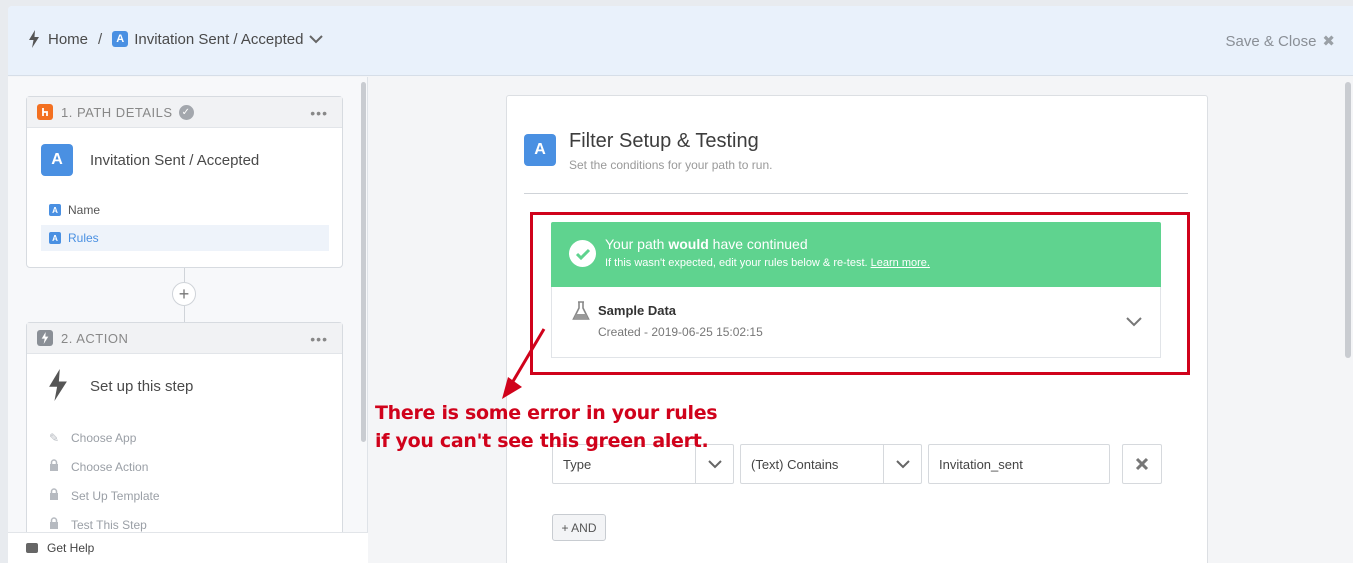 The image size is (1353, 563). I want to click on breadcrumb-home: Home, so click(68, 39).